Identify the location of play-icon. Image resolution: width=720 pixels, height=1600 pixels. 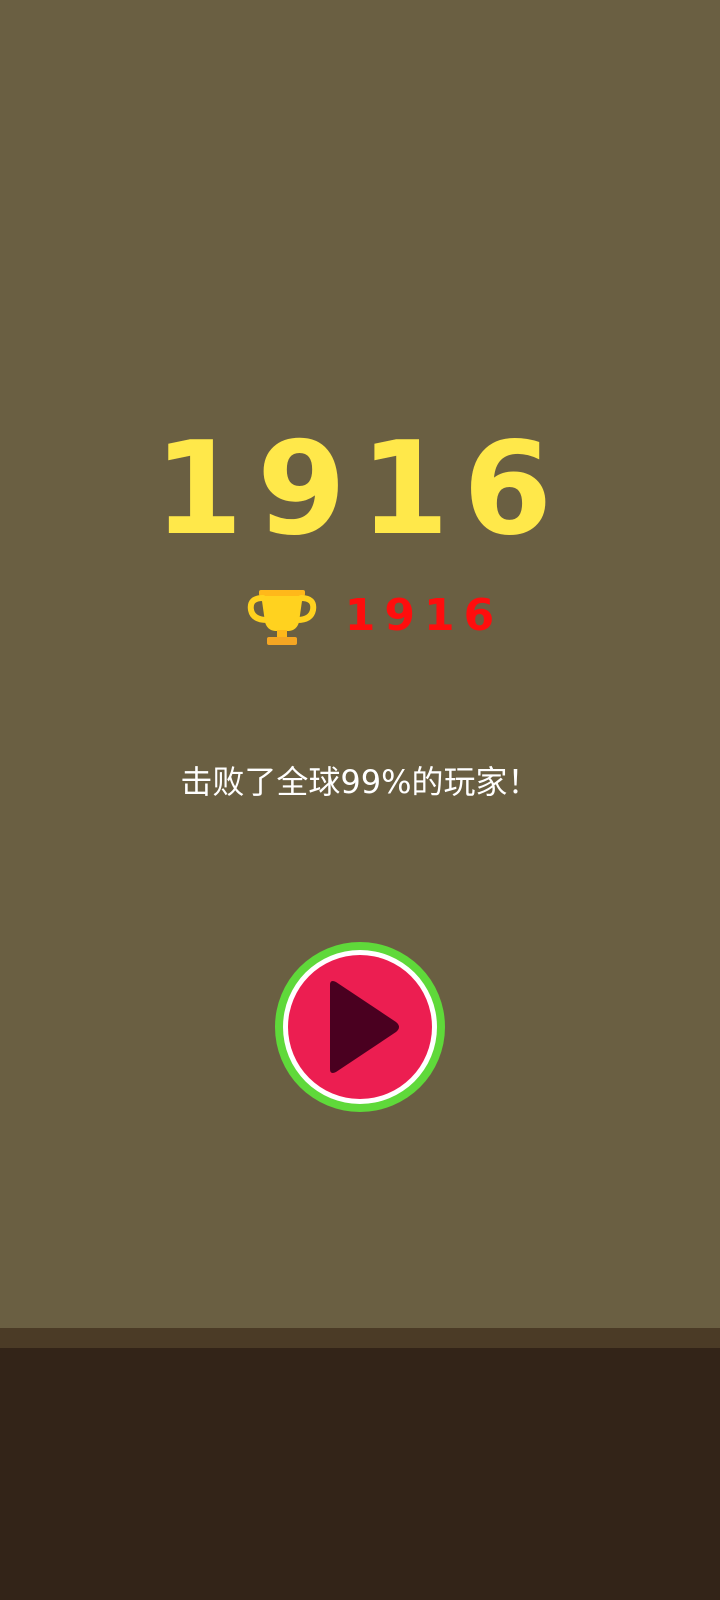
(364, 1027).